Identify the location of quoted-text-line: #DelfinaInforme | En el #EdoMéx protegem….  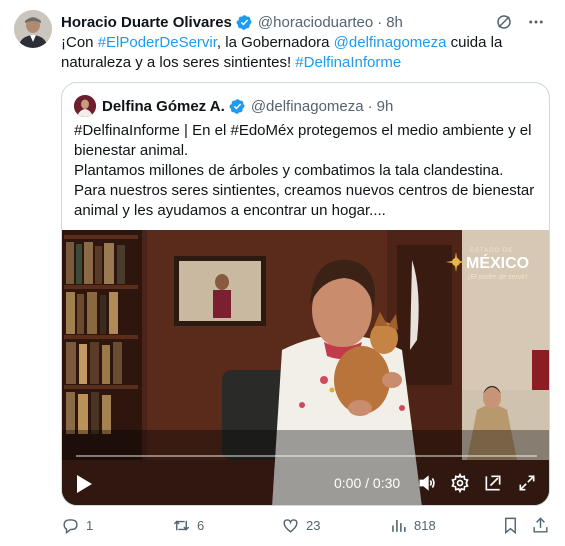
(303, 140).